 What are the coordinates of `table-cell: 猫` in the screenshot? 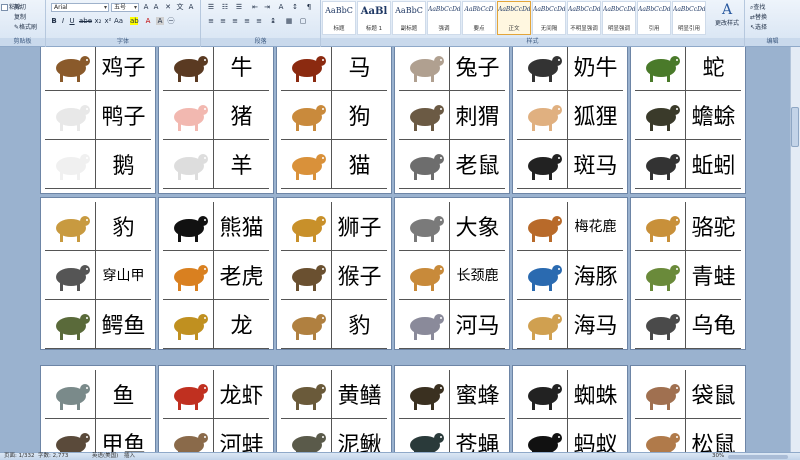 It's located at (334, 164).